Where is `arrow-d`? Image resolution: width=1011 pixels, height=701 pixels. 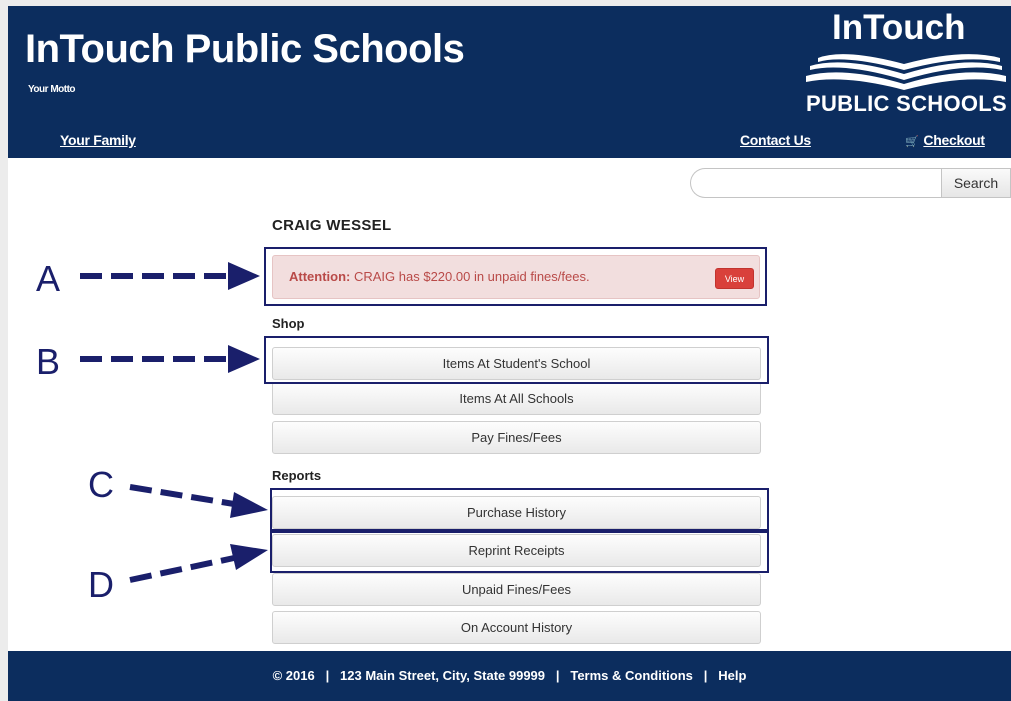
arrow-d is located at coordinates (182, 569).